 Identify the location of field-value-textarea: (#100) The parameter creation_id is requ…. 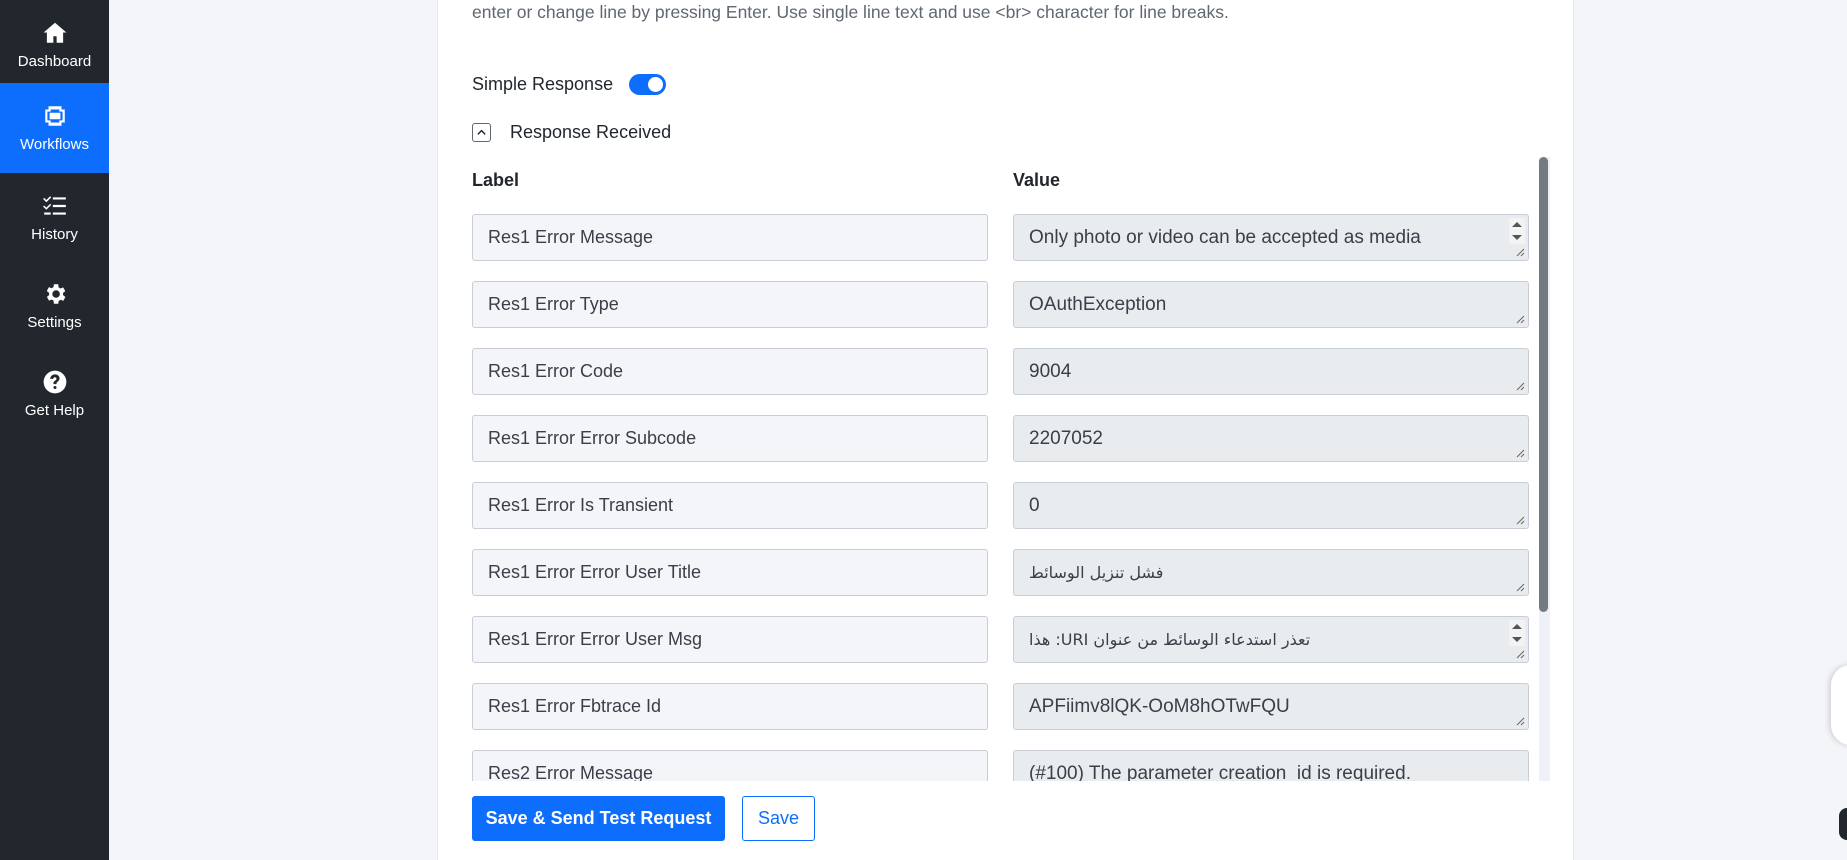
(1271, 765).